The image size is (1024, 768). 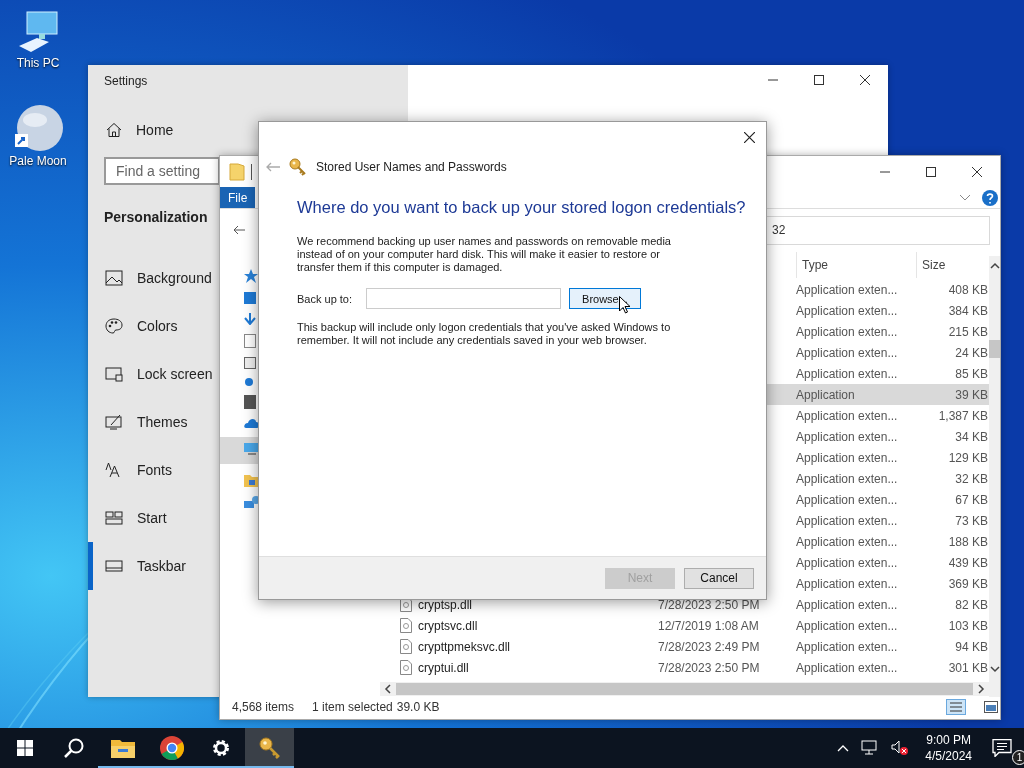 I want to click on scroll-up-icon, so click(x=994, y=266).